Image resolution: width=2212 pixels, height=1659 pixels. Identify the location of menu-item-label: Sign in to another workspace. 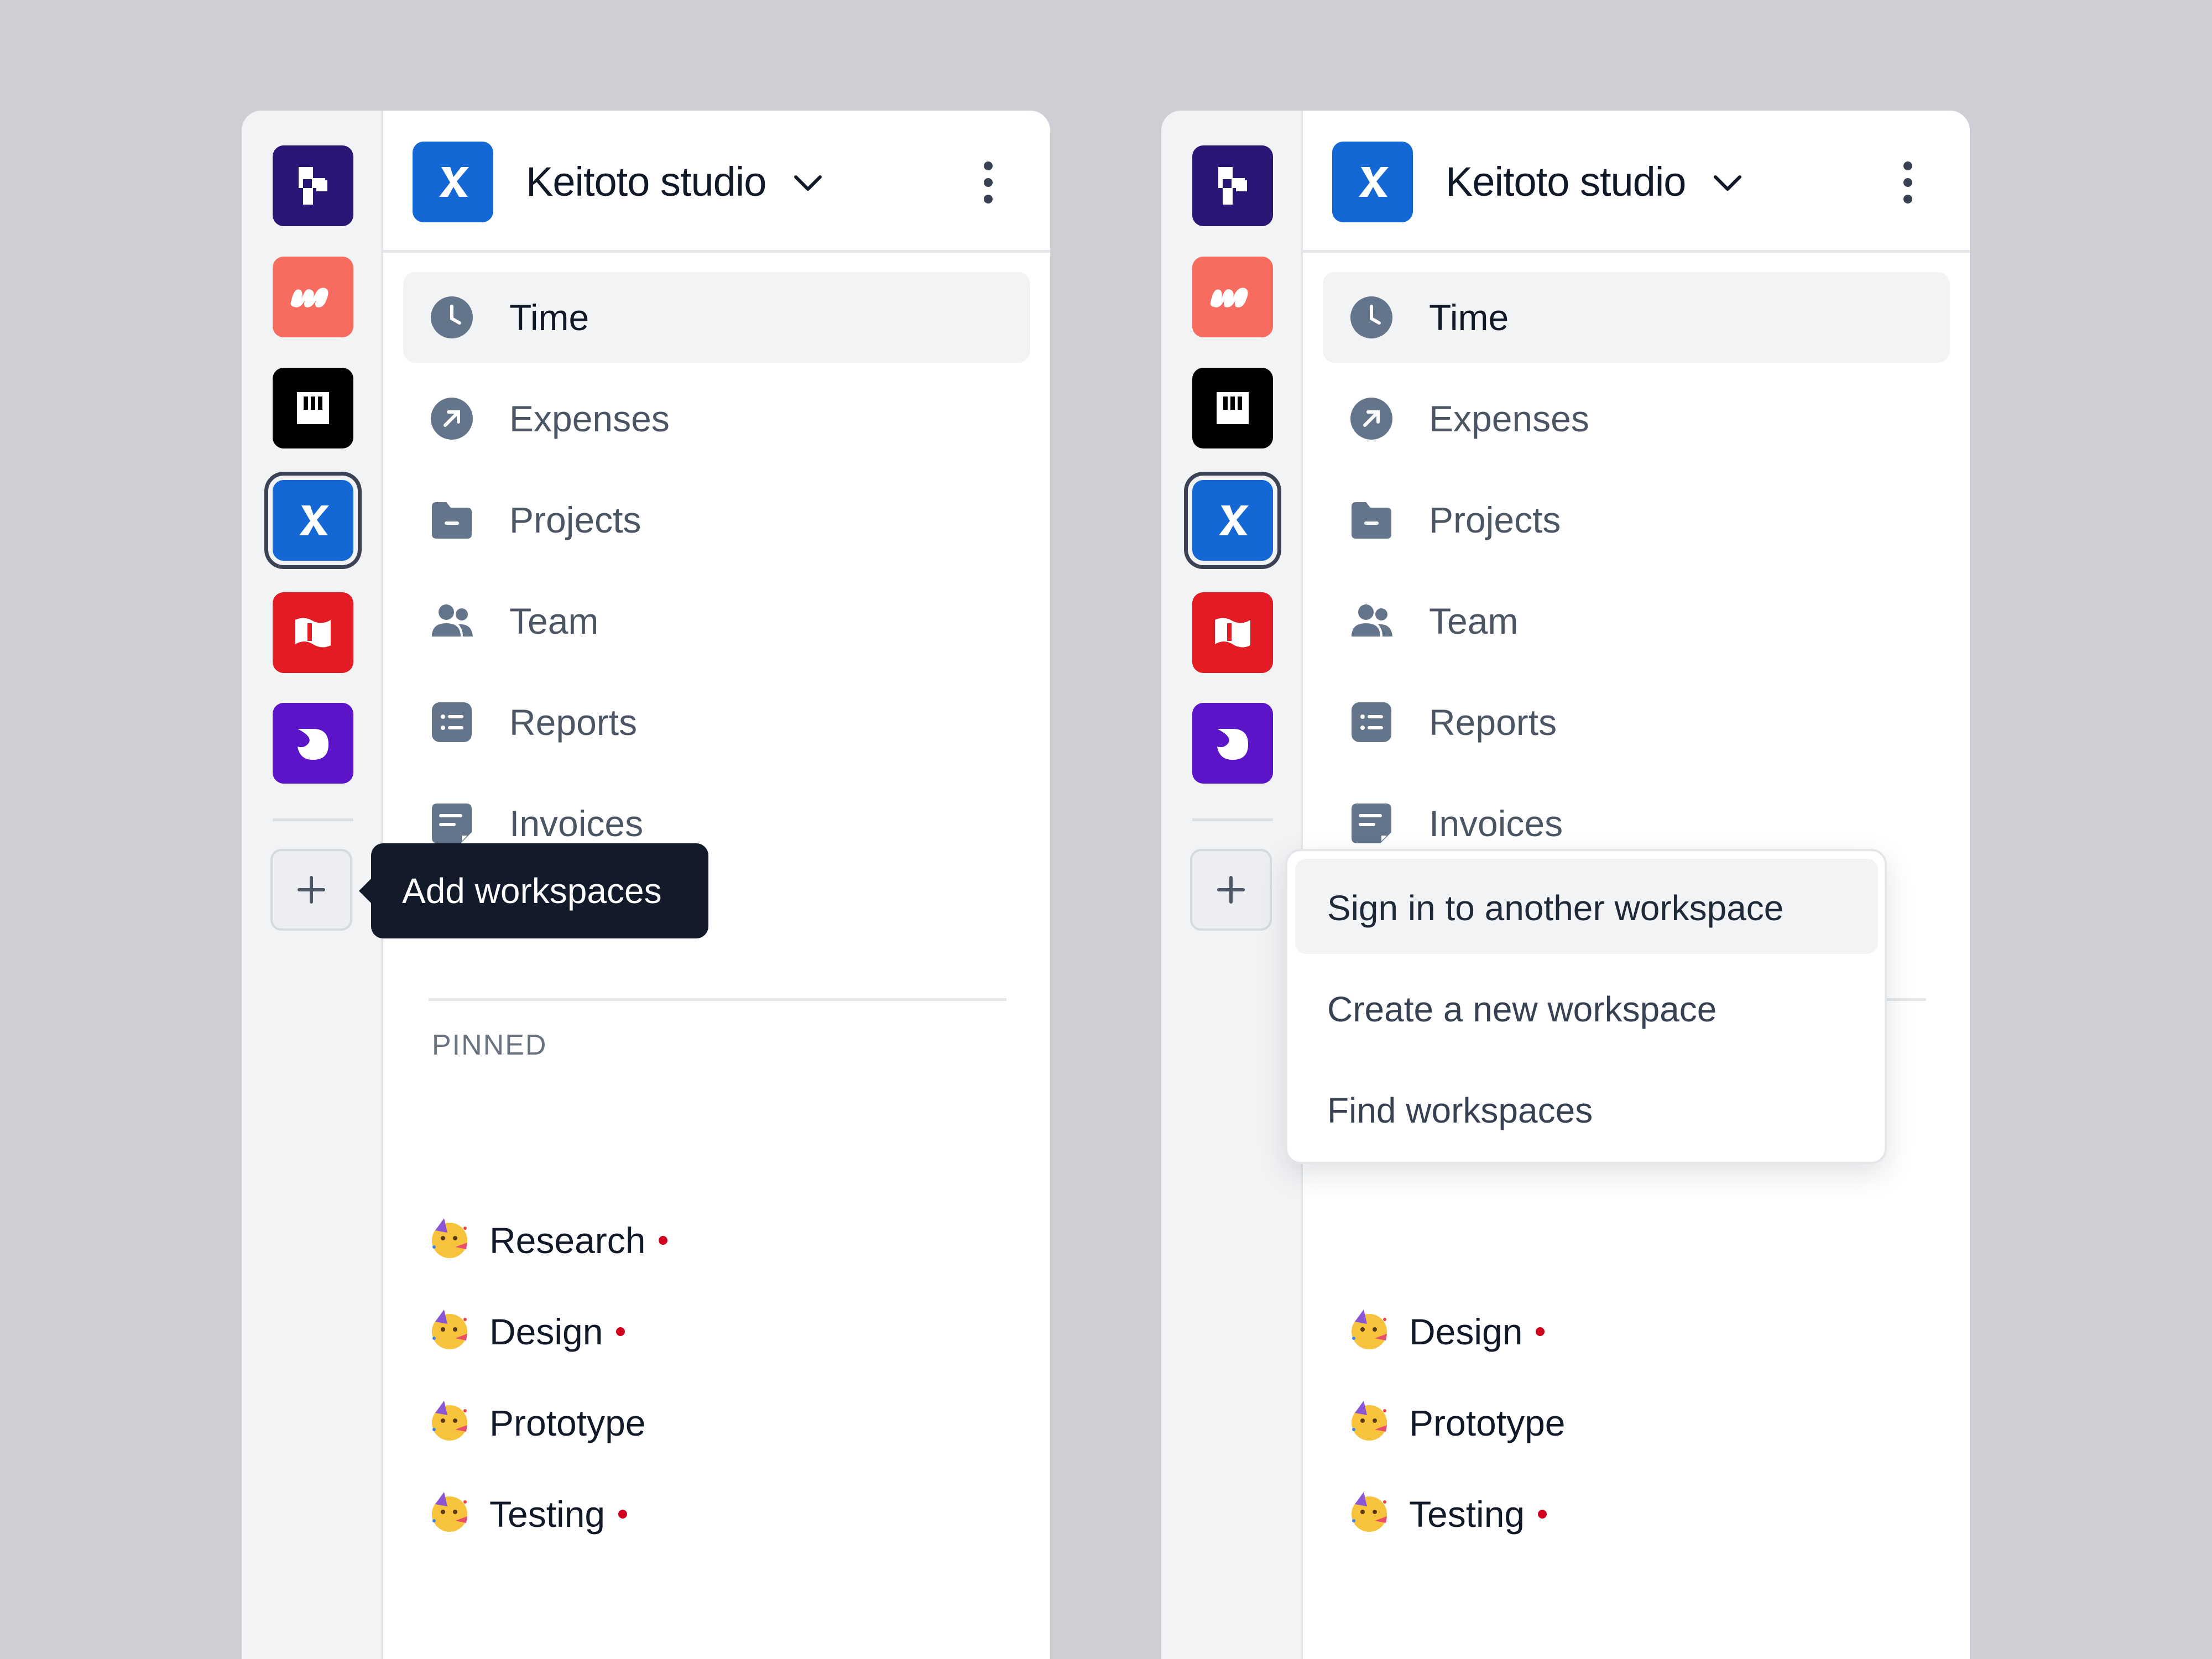
(1556, 908).